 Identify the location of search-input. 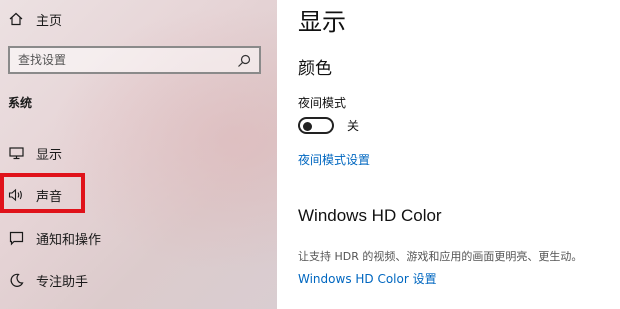
(119, 60).